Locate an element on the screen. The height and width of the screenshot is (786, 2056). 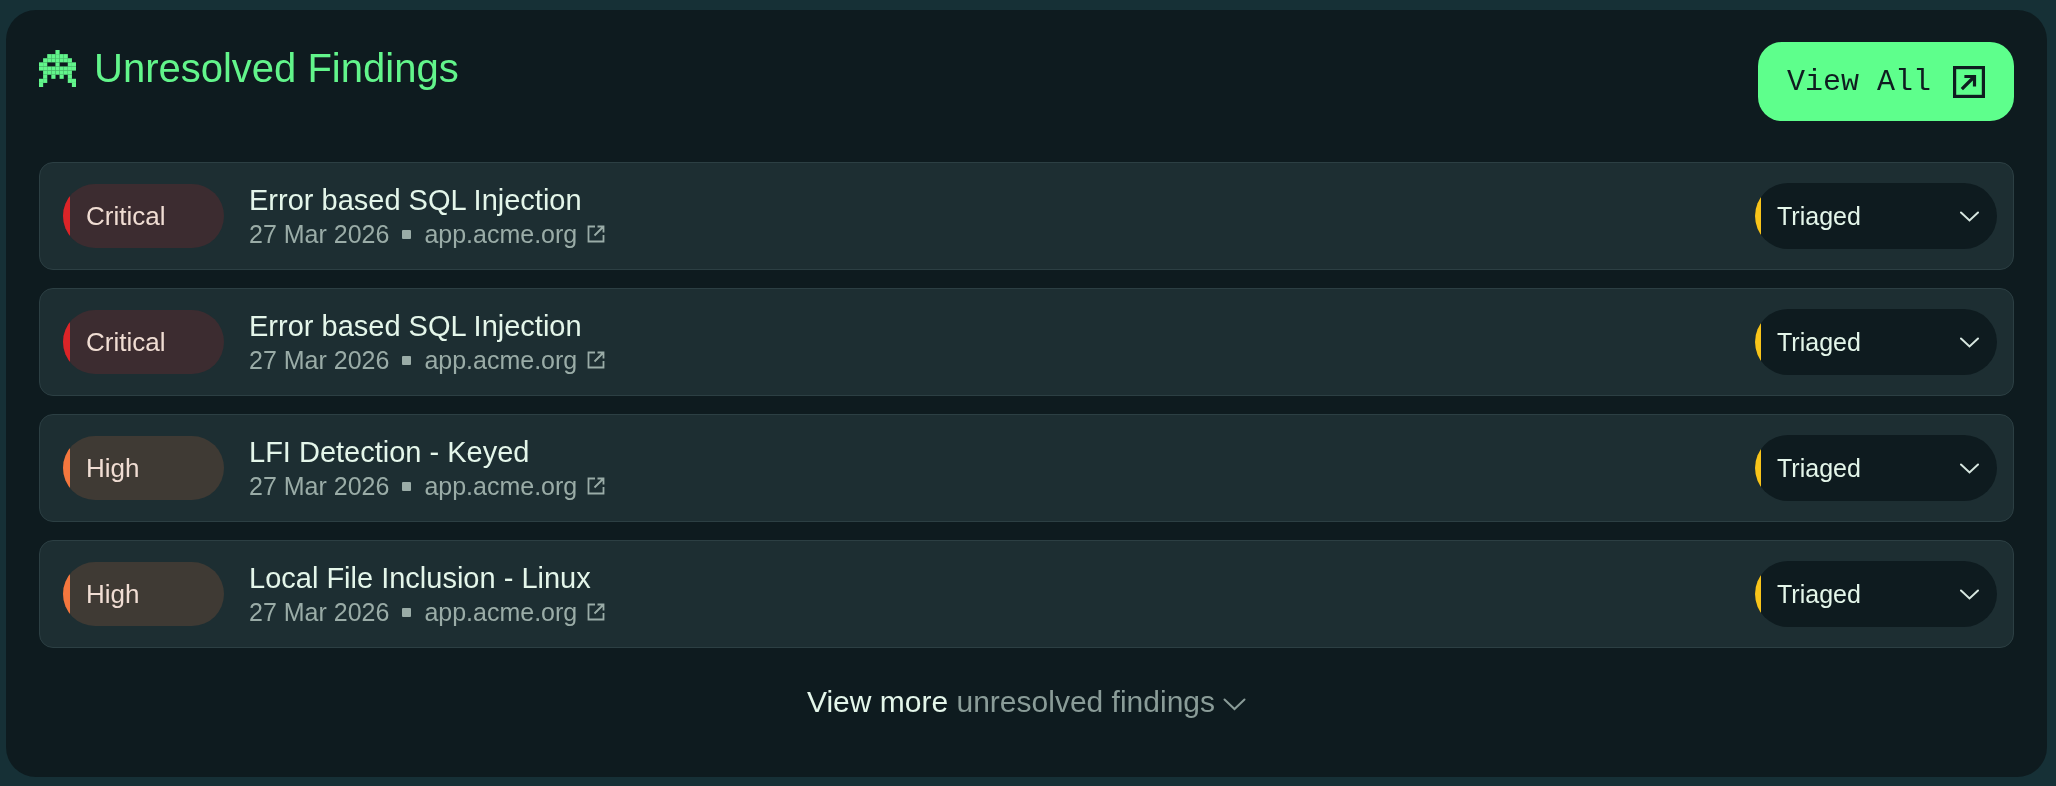
robot-icon is located at coordinates (57, 68).